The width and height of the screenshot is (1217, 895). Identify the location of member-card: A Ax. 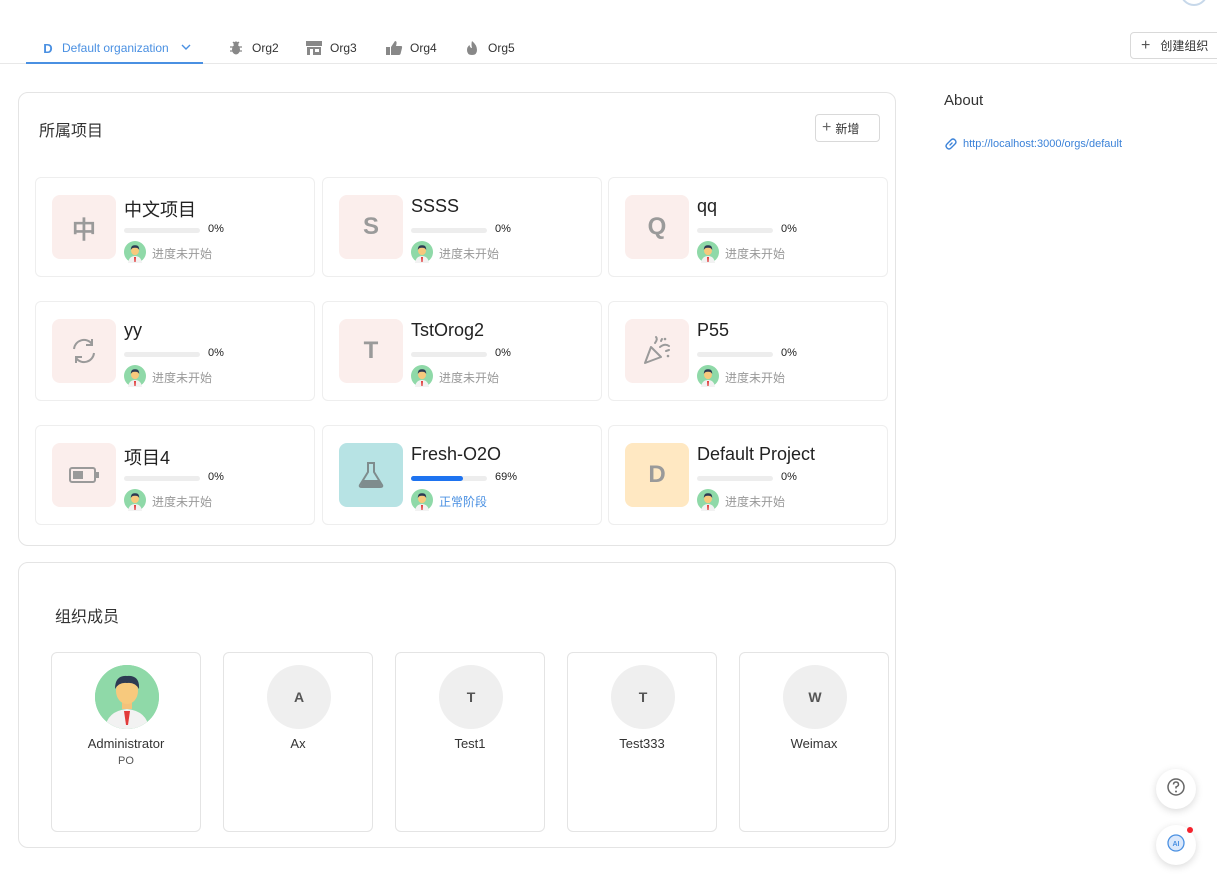
(298, 742).